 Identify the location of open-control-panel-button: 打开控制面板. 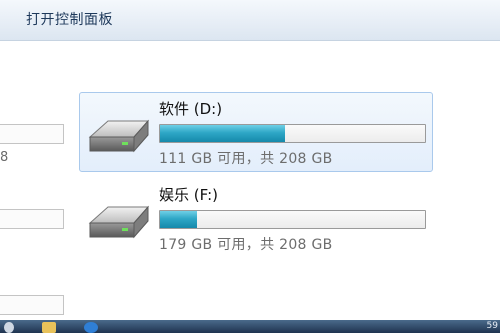
(69, 19).